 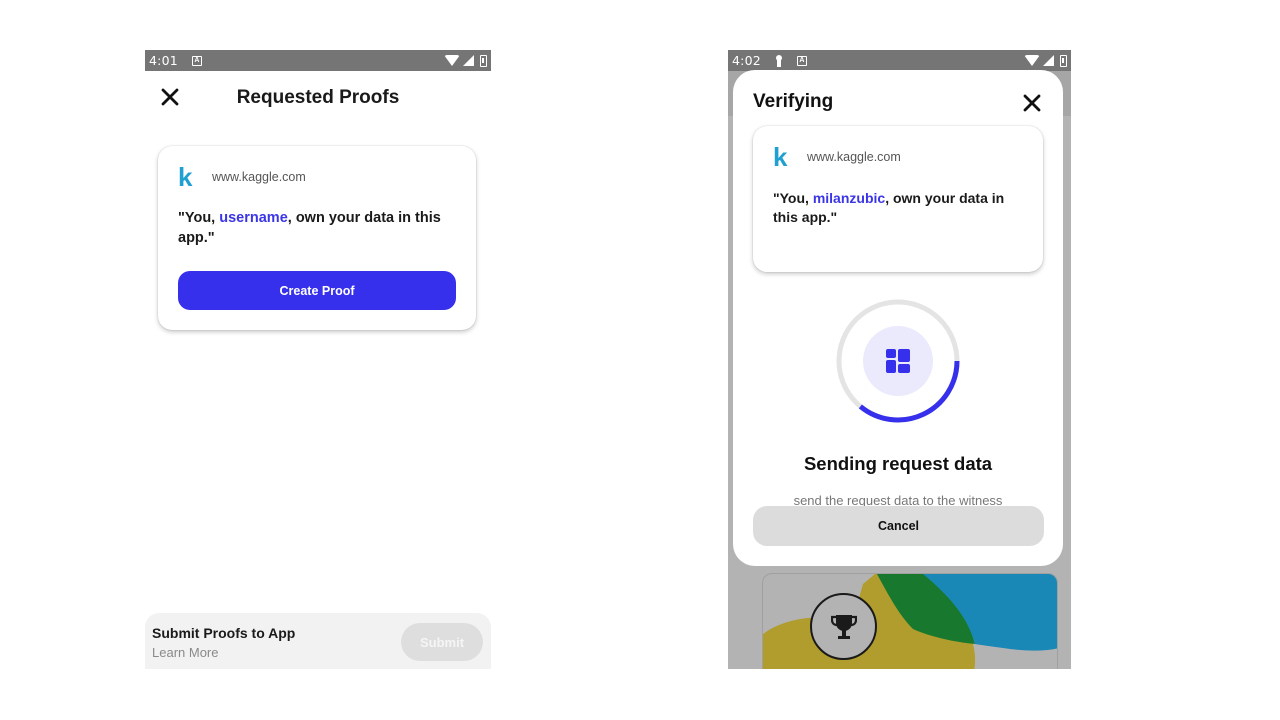 I want to click on progress-icon-bg, so click(x=898, y=361).